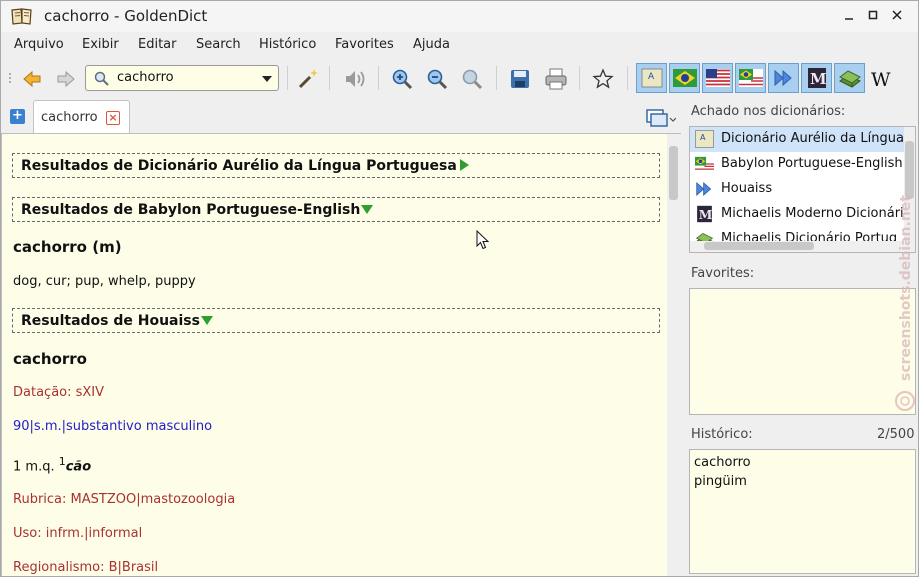  I want to click on found-item-label: Babylon Portuguese-English, so click(812, 163).